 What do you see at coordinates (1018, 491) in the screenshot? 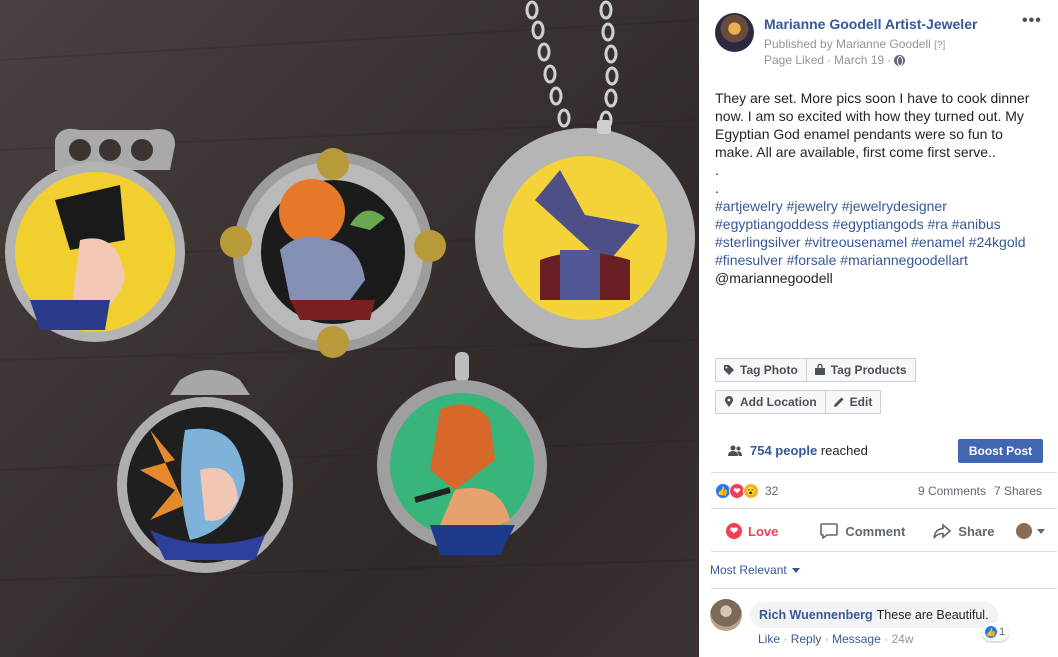
I see `shares-count-link: 7 Shares` at bounding box center [1018, 491].